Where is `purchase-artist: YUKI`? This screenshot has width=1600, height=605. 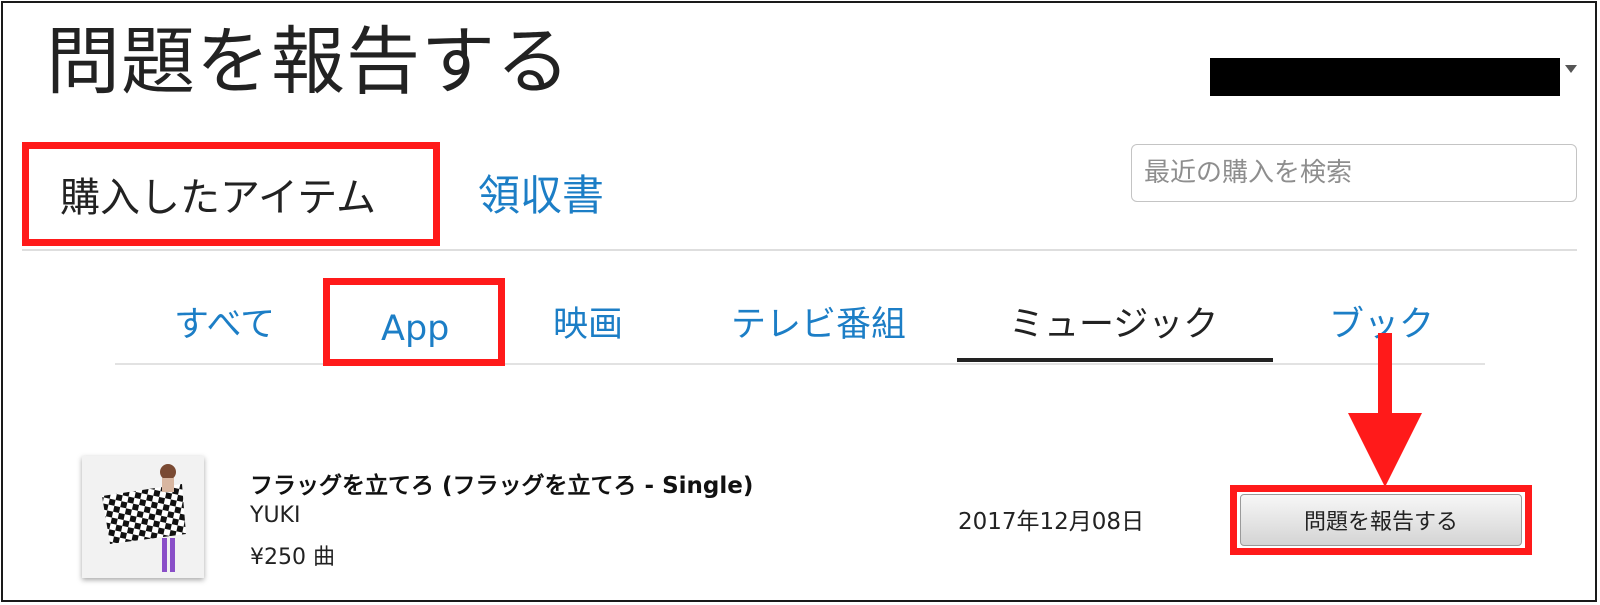
purchase-artist: YUKI is located at coordinates (275, 515).